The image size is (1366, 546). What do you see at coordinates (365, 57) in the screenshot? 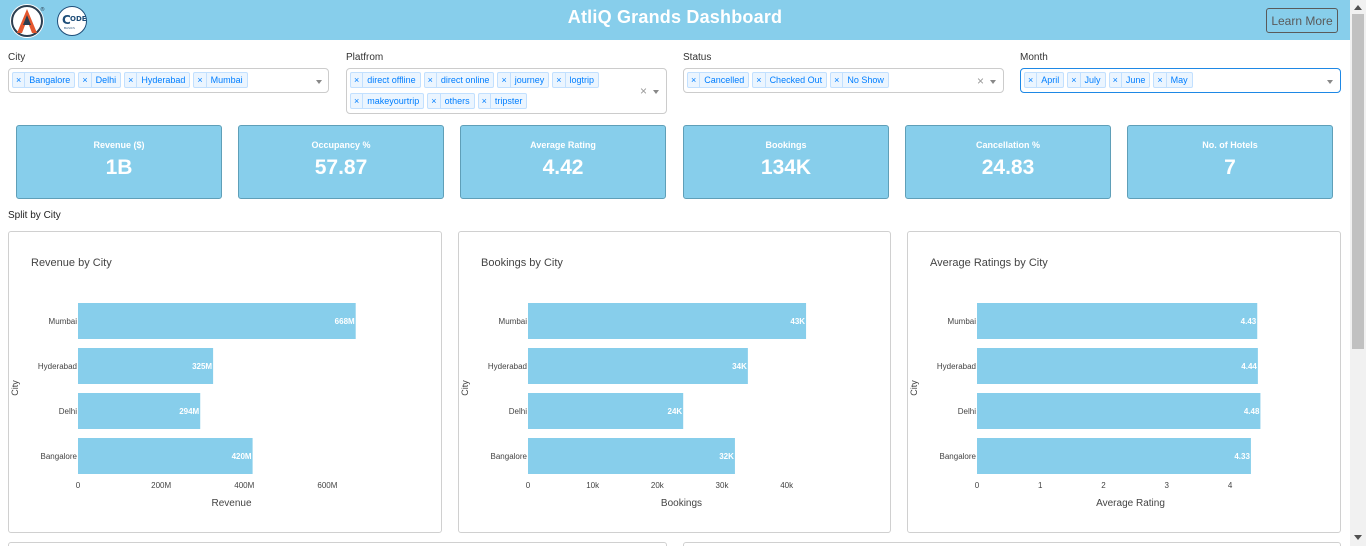
I see `platform-filter-label: Platfrom` at bounding box center [365, 57].